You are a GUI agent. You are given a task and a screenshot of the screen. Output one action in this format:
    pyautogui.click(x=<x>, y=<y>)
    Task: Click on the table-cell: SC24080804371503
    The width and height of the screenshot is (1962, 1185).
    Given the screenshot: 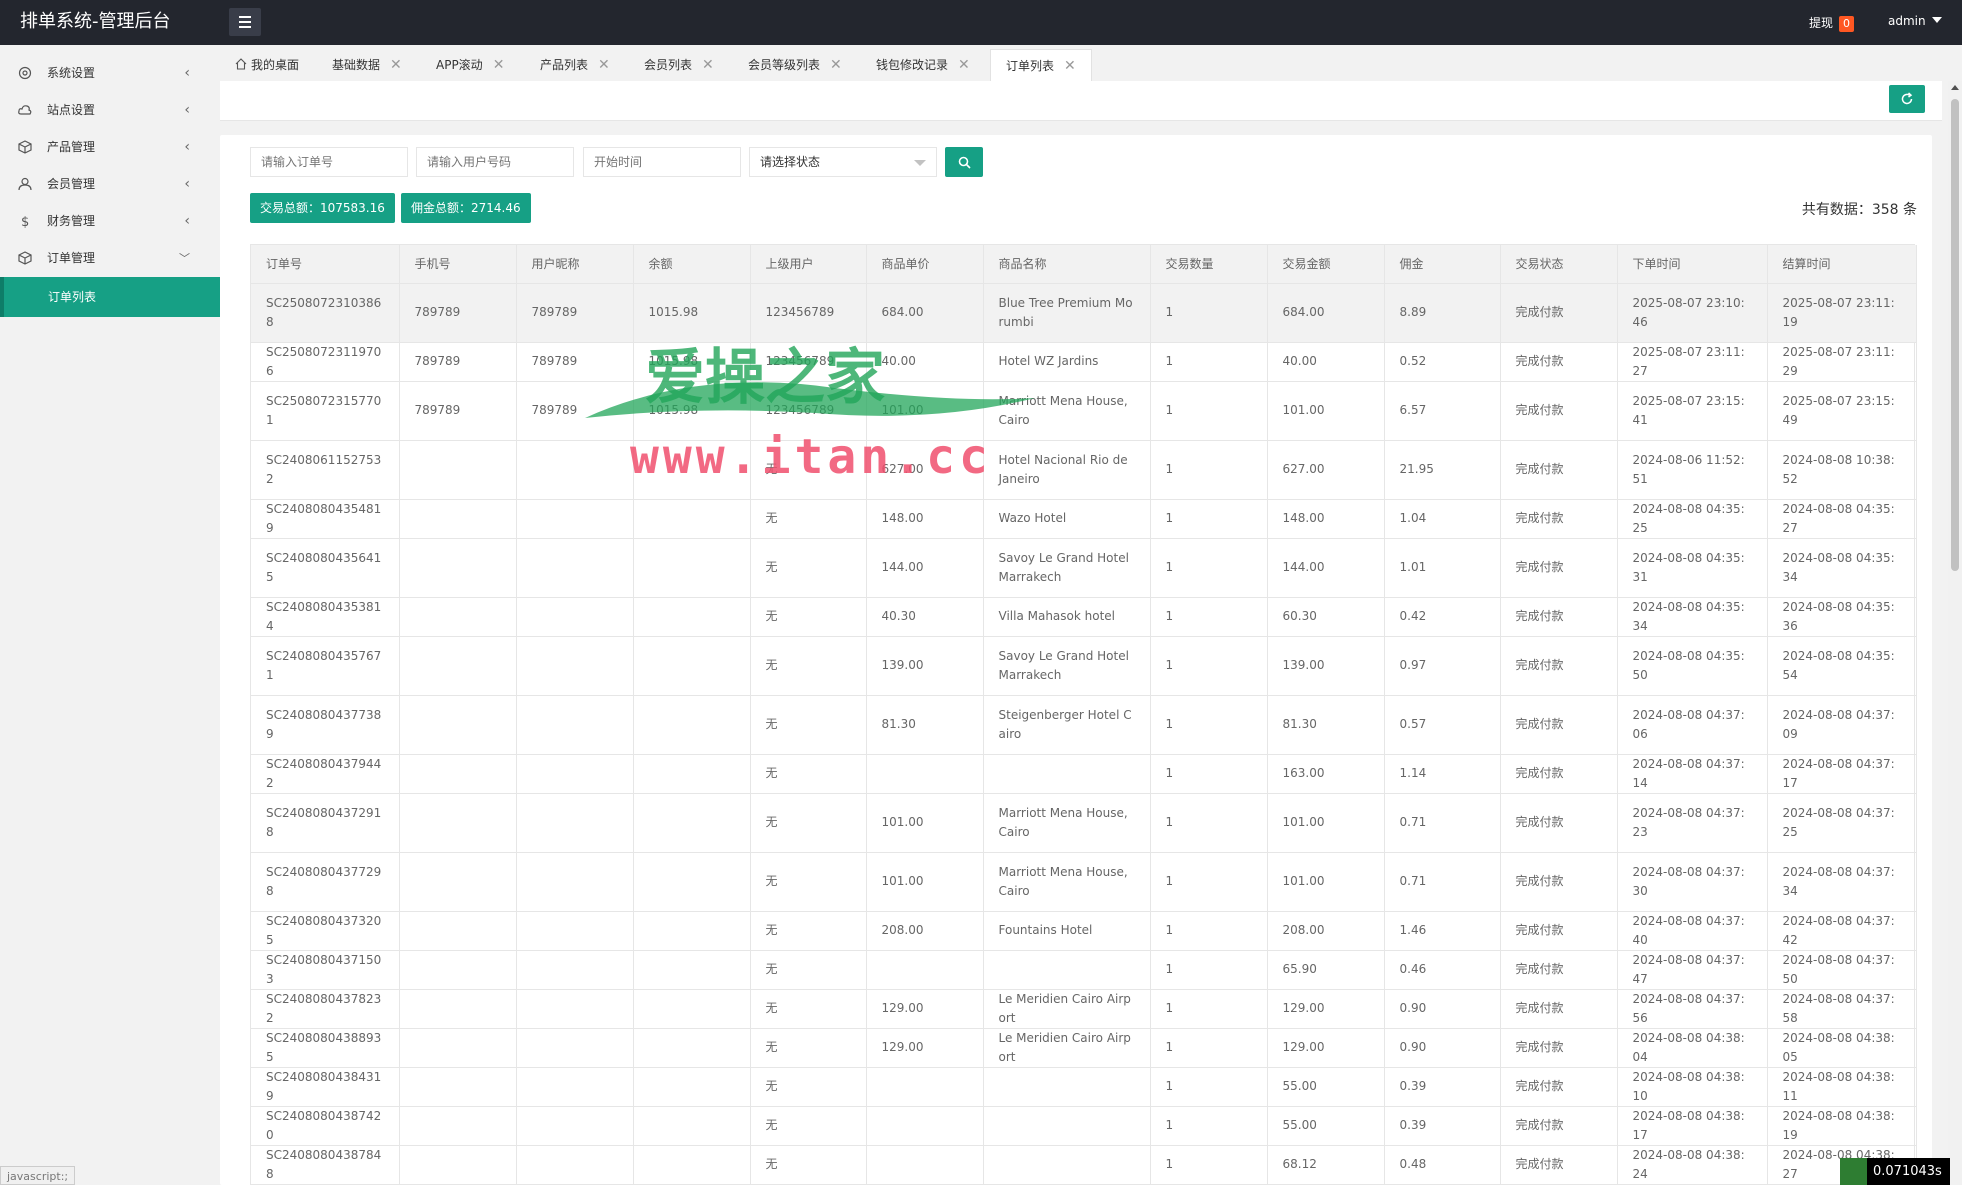 What is the action you would take?
    pyautogui.click(x=325, y=970)
    